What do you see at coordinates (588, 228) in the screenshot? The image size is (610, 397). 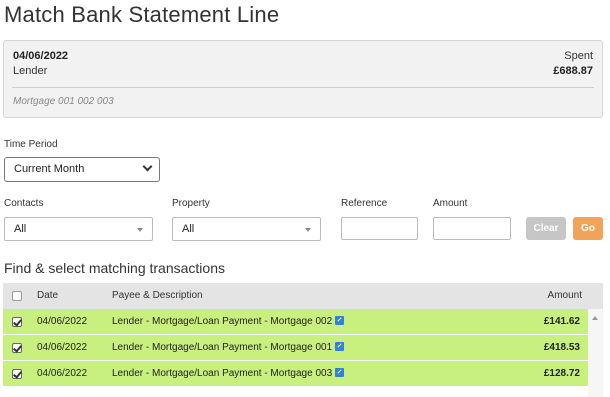 I see `go-button: Go` at bounding box center [588, 228].